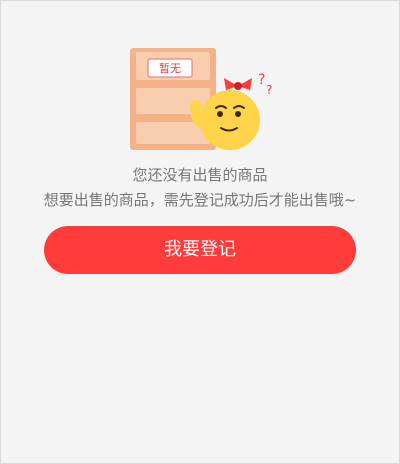  I want to click on empty-title: 您还没有出售的商品, so click(200, 175).